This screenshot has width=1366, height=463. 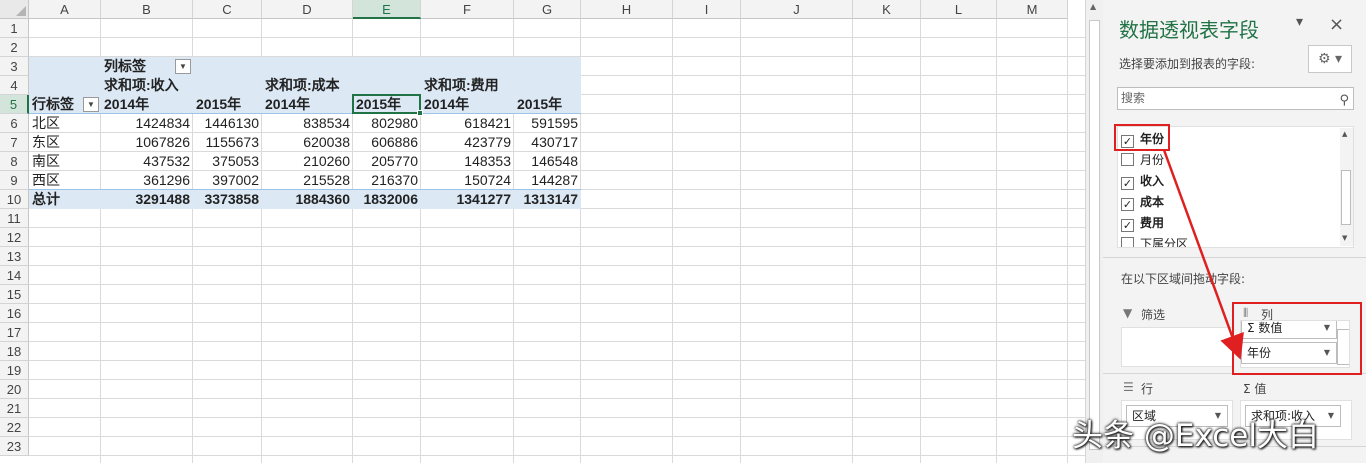 What do you see at coordinates (387, 9) in the screenshot?
I see `column-header-E: E` at bounding box center [387, 9].